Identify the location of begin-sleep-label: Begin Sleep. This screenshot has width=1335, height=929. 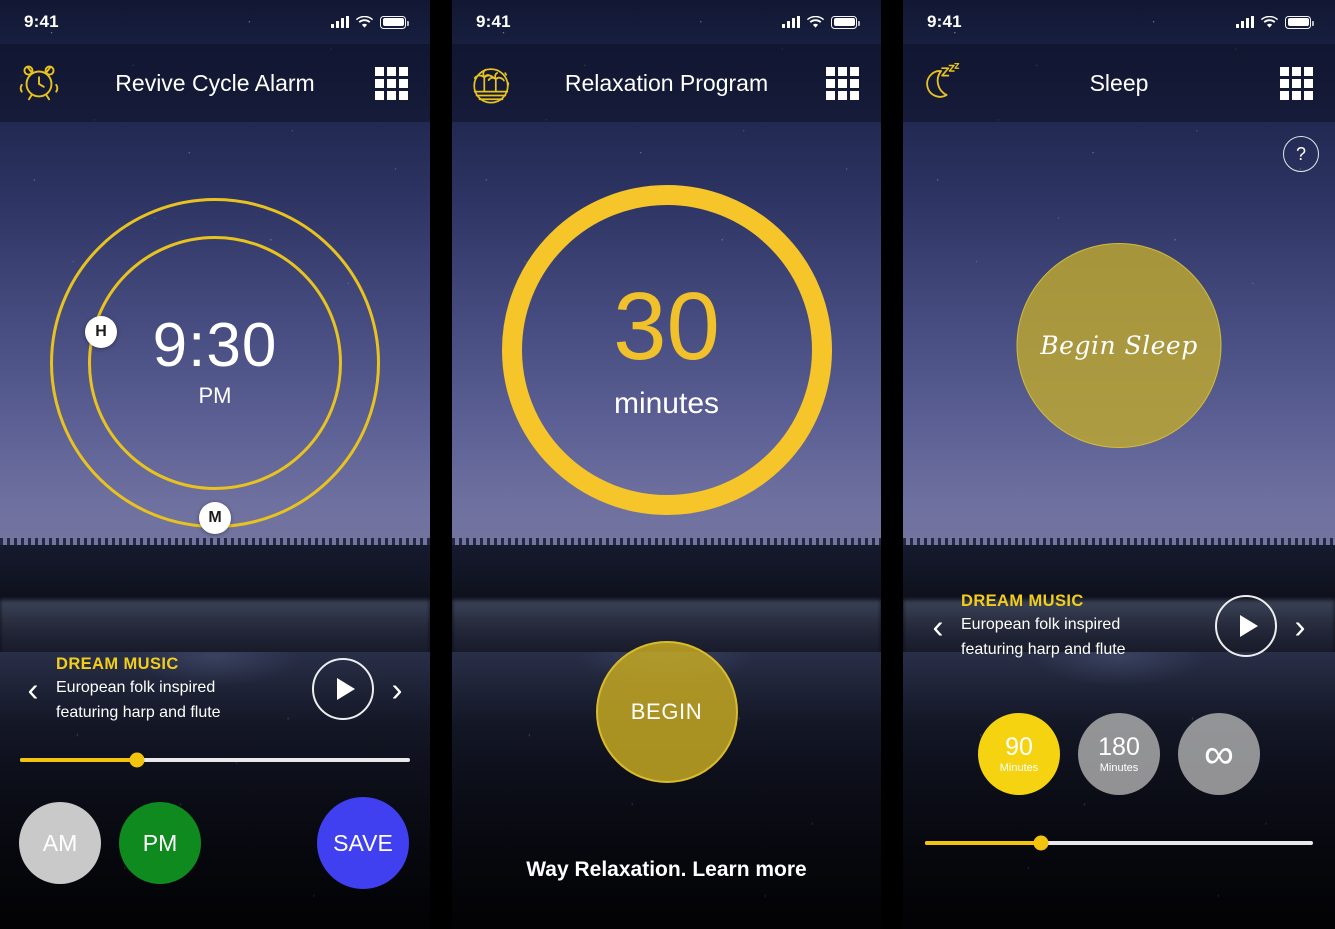
(1119, 345).